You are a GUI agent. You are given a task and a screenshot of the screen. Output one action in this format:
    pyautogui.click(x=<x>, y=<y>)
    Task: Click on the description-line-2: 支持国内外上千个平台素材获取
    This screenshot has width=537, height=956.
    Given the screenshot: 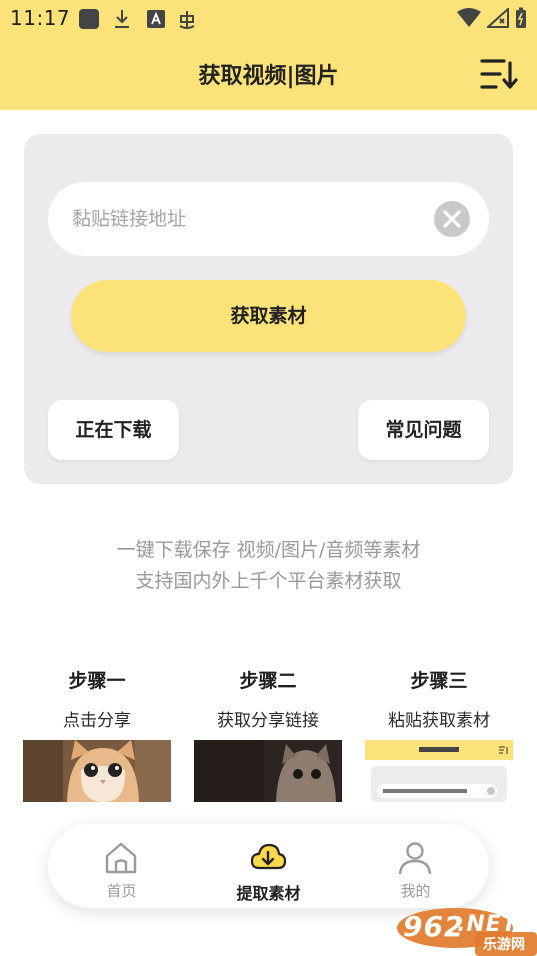 What is the action you would take?
    pyautogui.click(x=268, y=581)
    